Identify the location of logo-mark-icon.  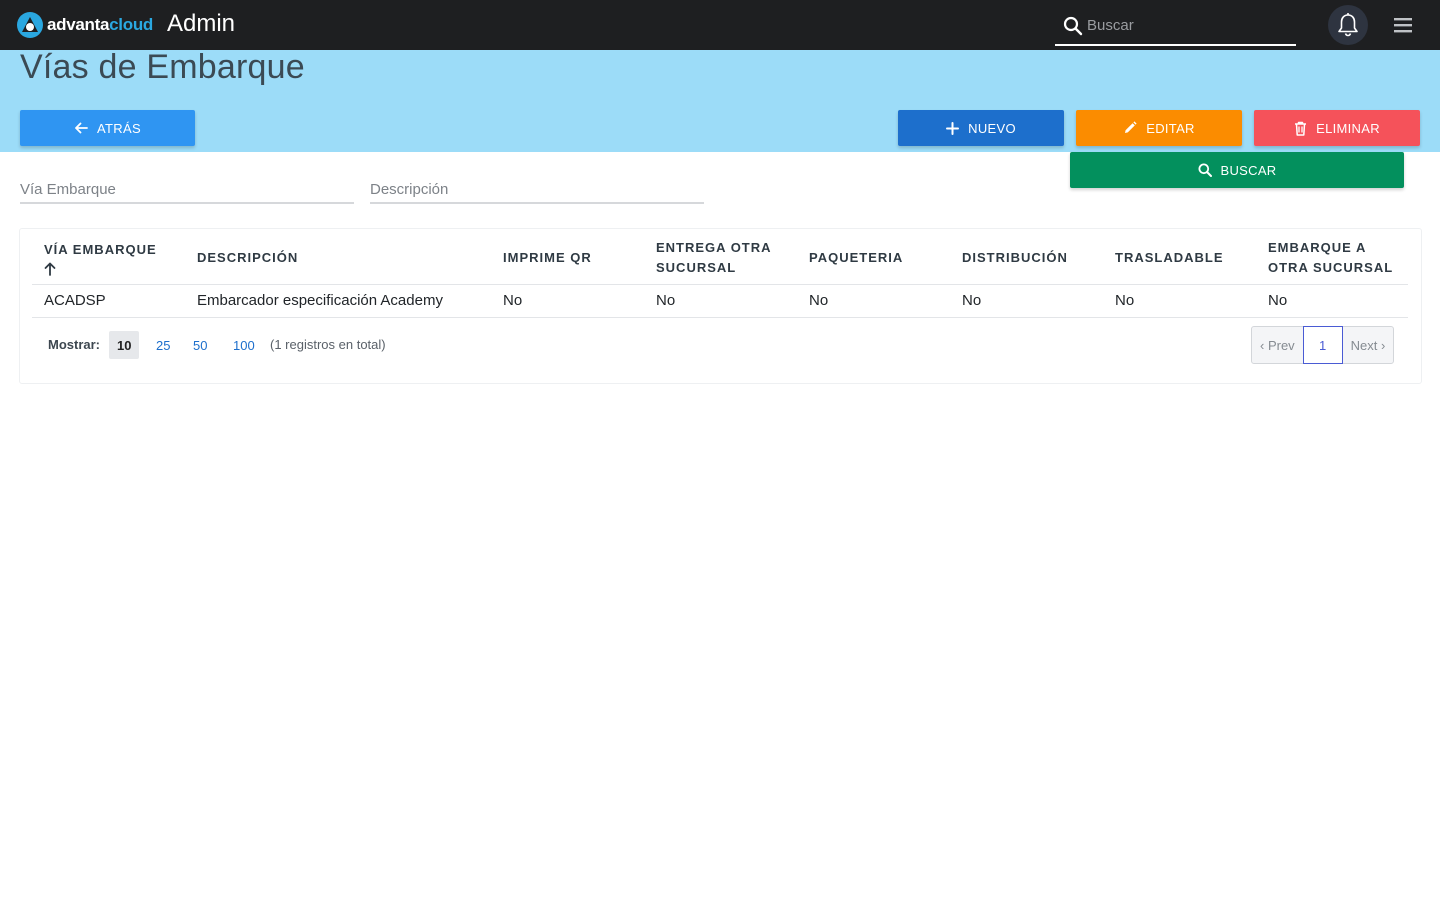
(30, 25).